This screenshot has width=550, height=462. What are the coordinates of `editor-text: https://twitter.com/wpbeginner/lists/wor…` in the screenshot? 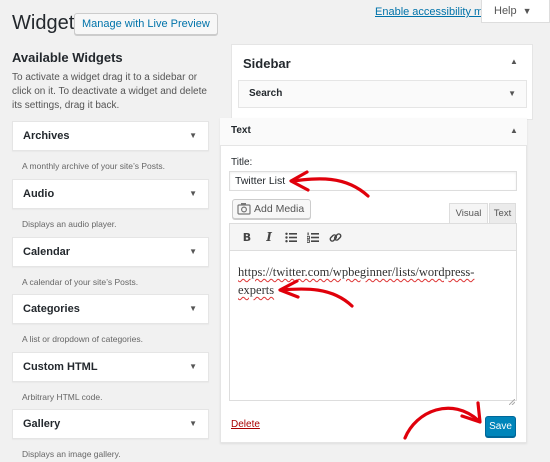 It's located at (370, 281).